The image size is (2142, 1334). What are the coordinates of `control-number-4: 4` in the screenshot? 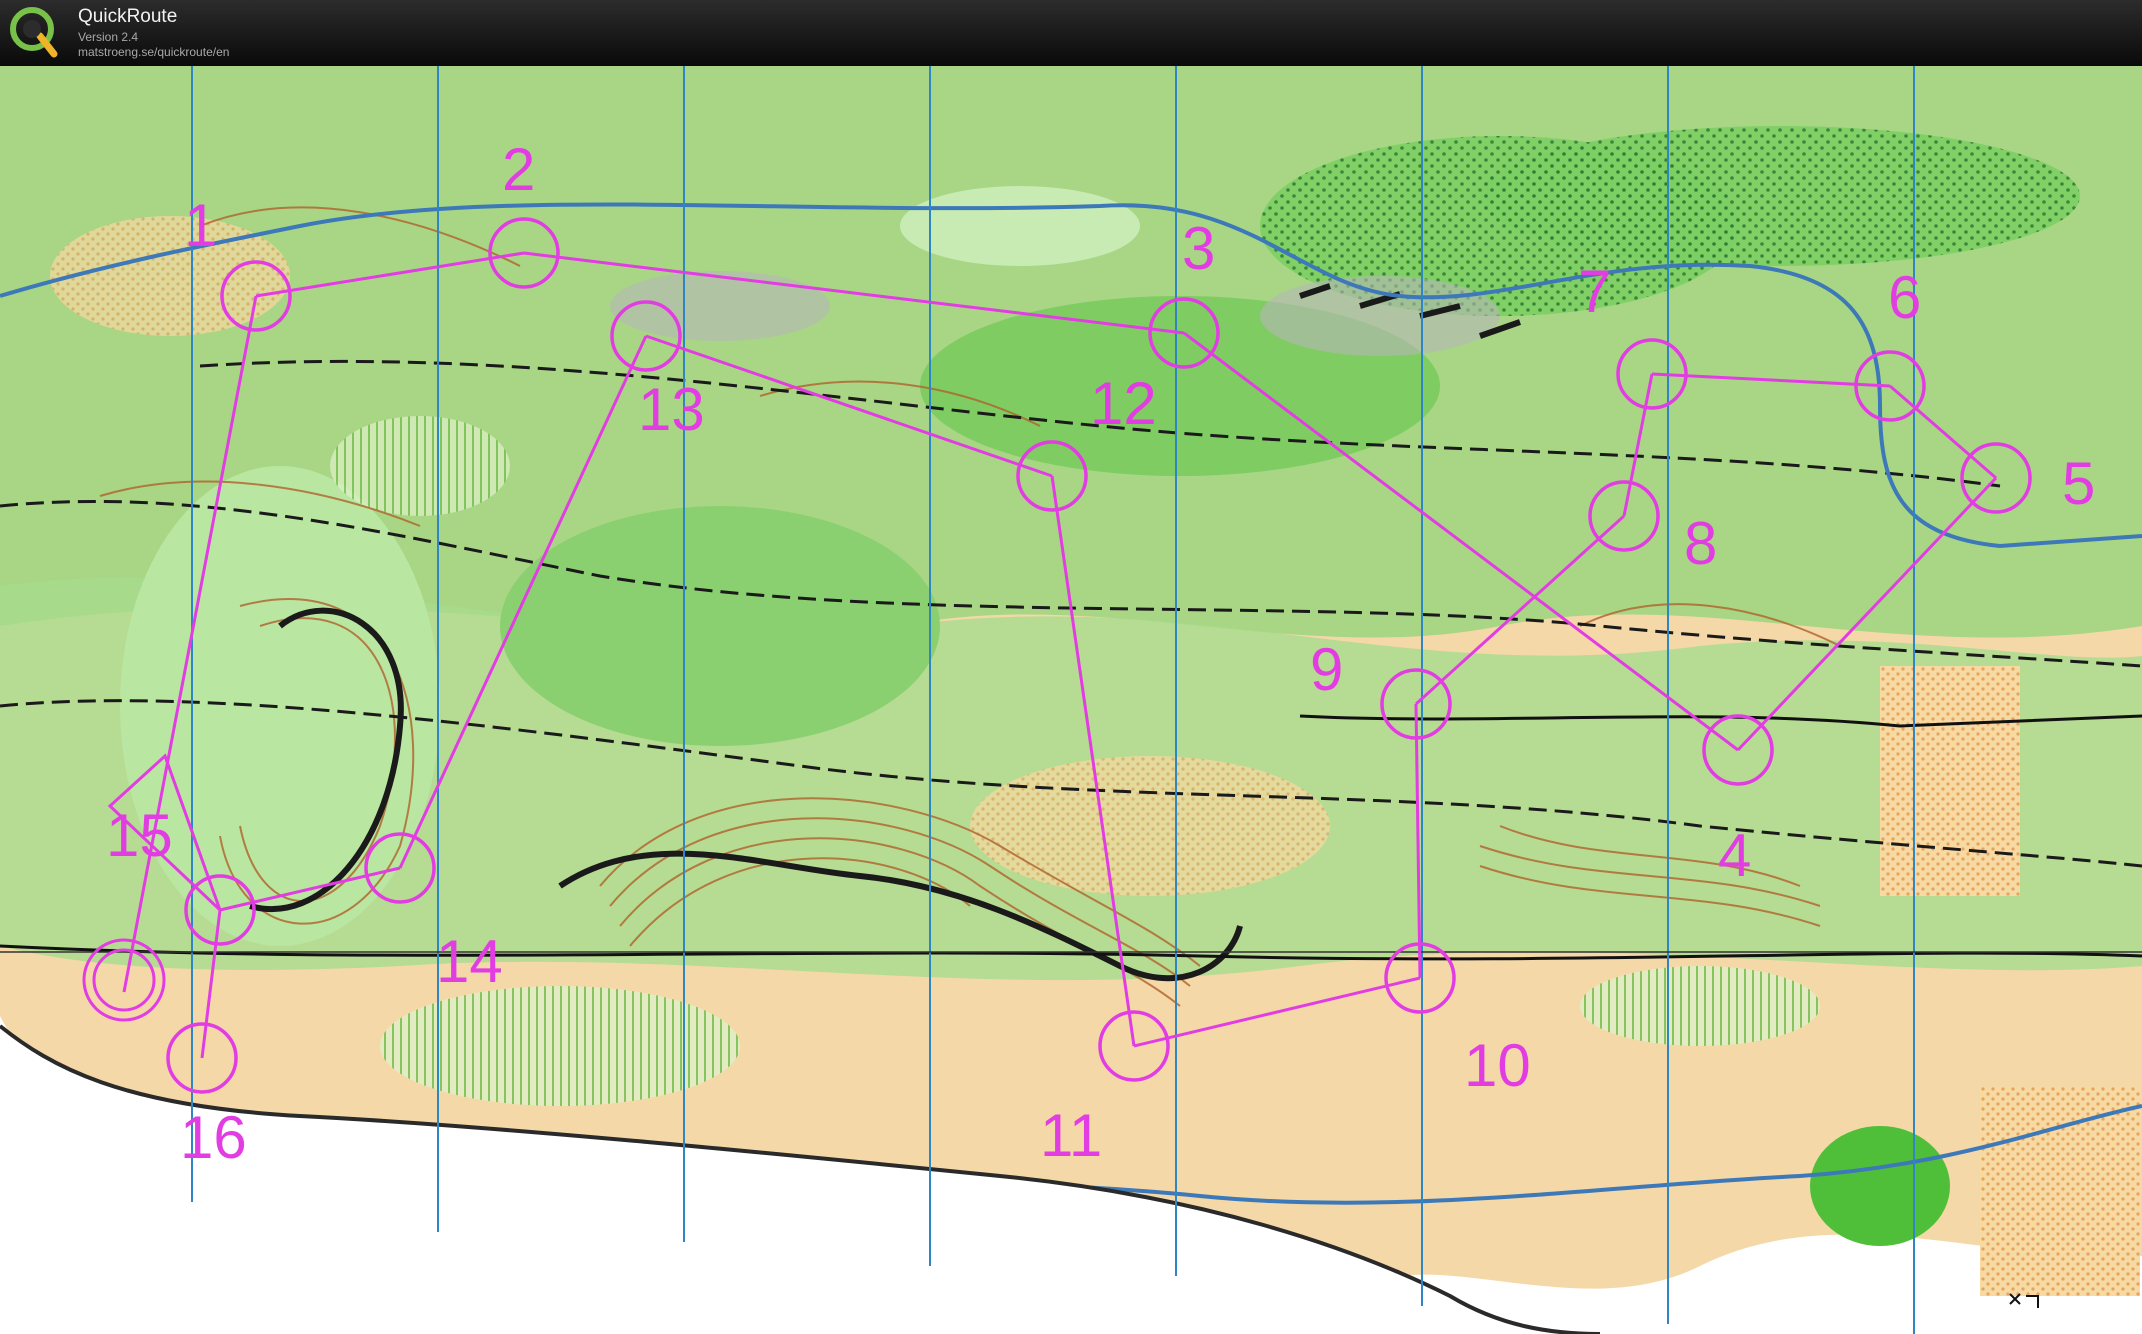 It's located at (1734, 855).